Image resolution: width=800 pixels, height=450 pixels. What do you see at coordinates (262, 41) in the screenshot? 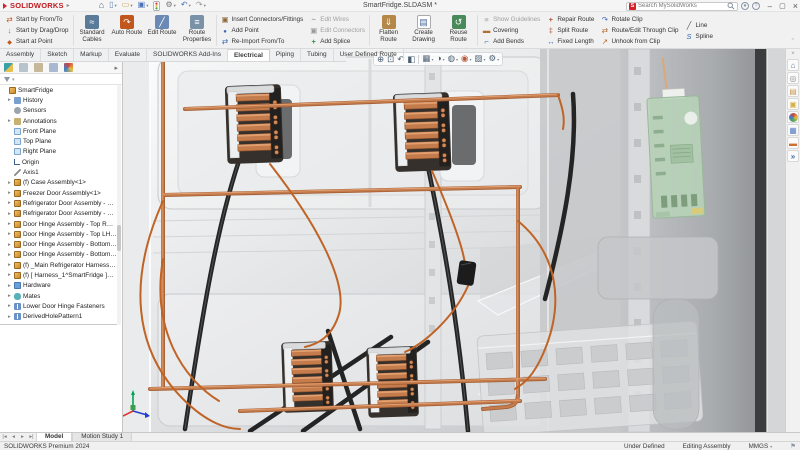
I see `reimport-fromto-button: Re-Import From/To` at bounding box center [262, 41].